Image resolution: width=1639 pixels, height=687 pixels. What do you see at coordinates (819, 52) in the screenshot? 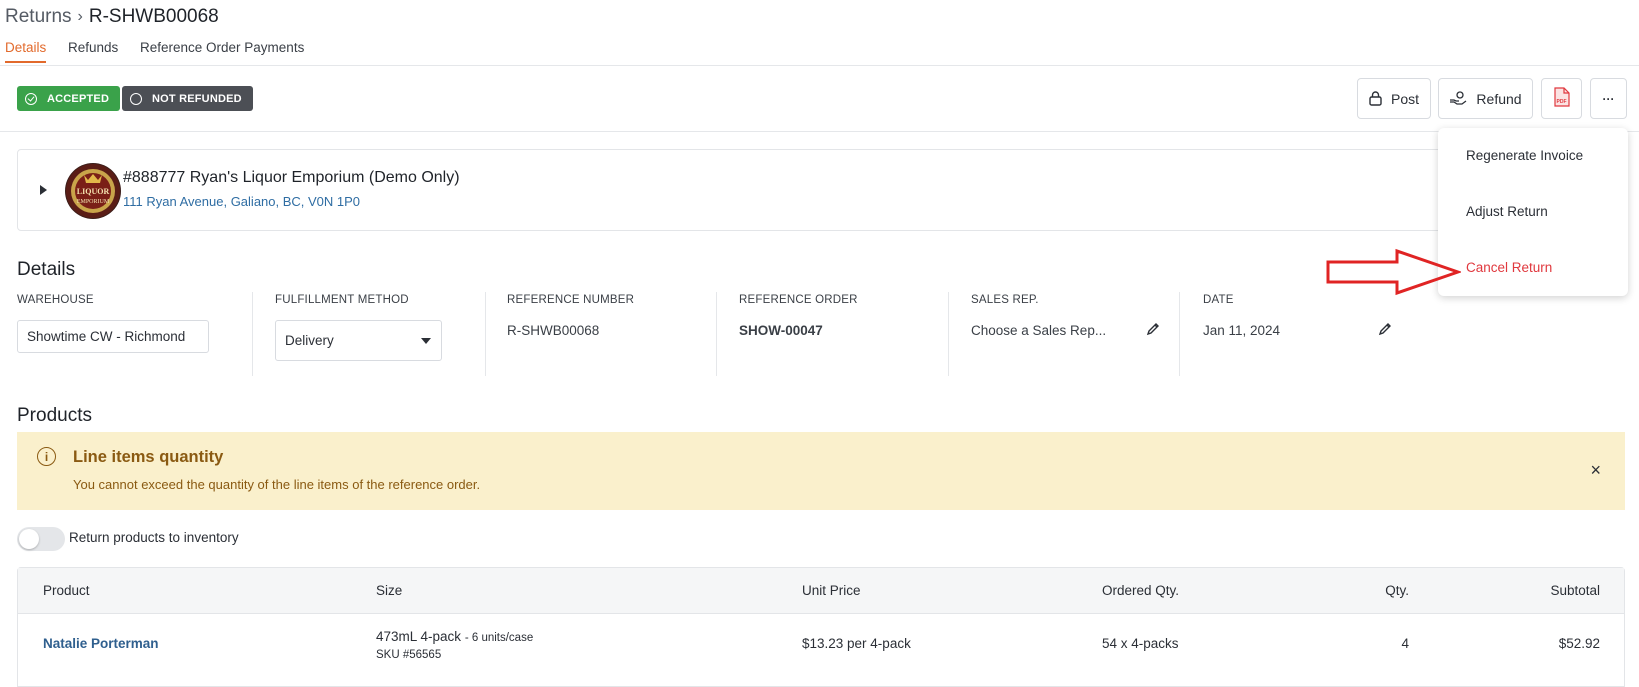
I see `tab-bar: Details Refunds Reference Order Payments` at bounding box center [819, 52].